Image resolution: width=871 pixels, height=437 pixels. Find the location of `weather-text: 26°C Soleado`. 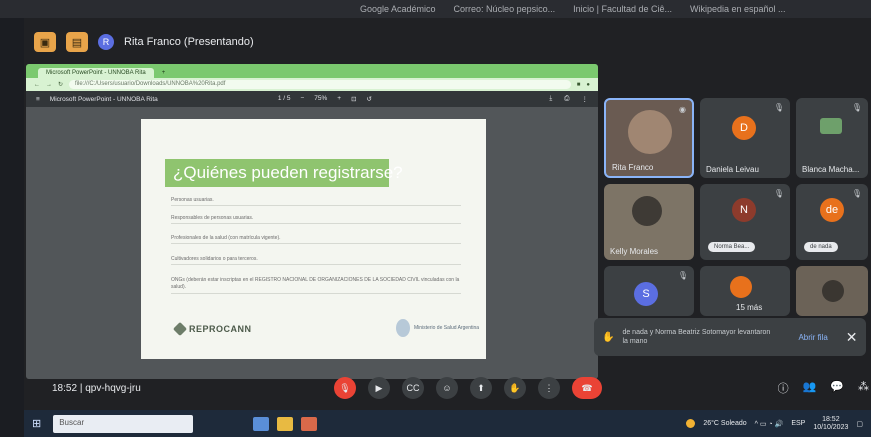

weather-text: 26°C Soleado is located at coordinates (724, 423).